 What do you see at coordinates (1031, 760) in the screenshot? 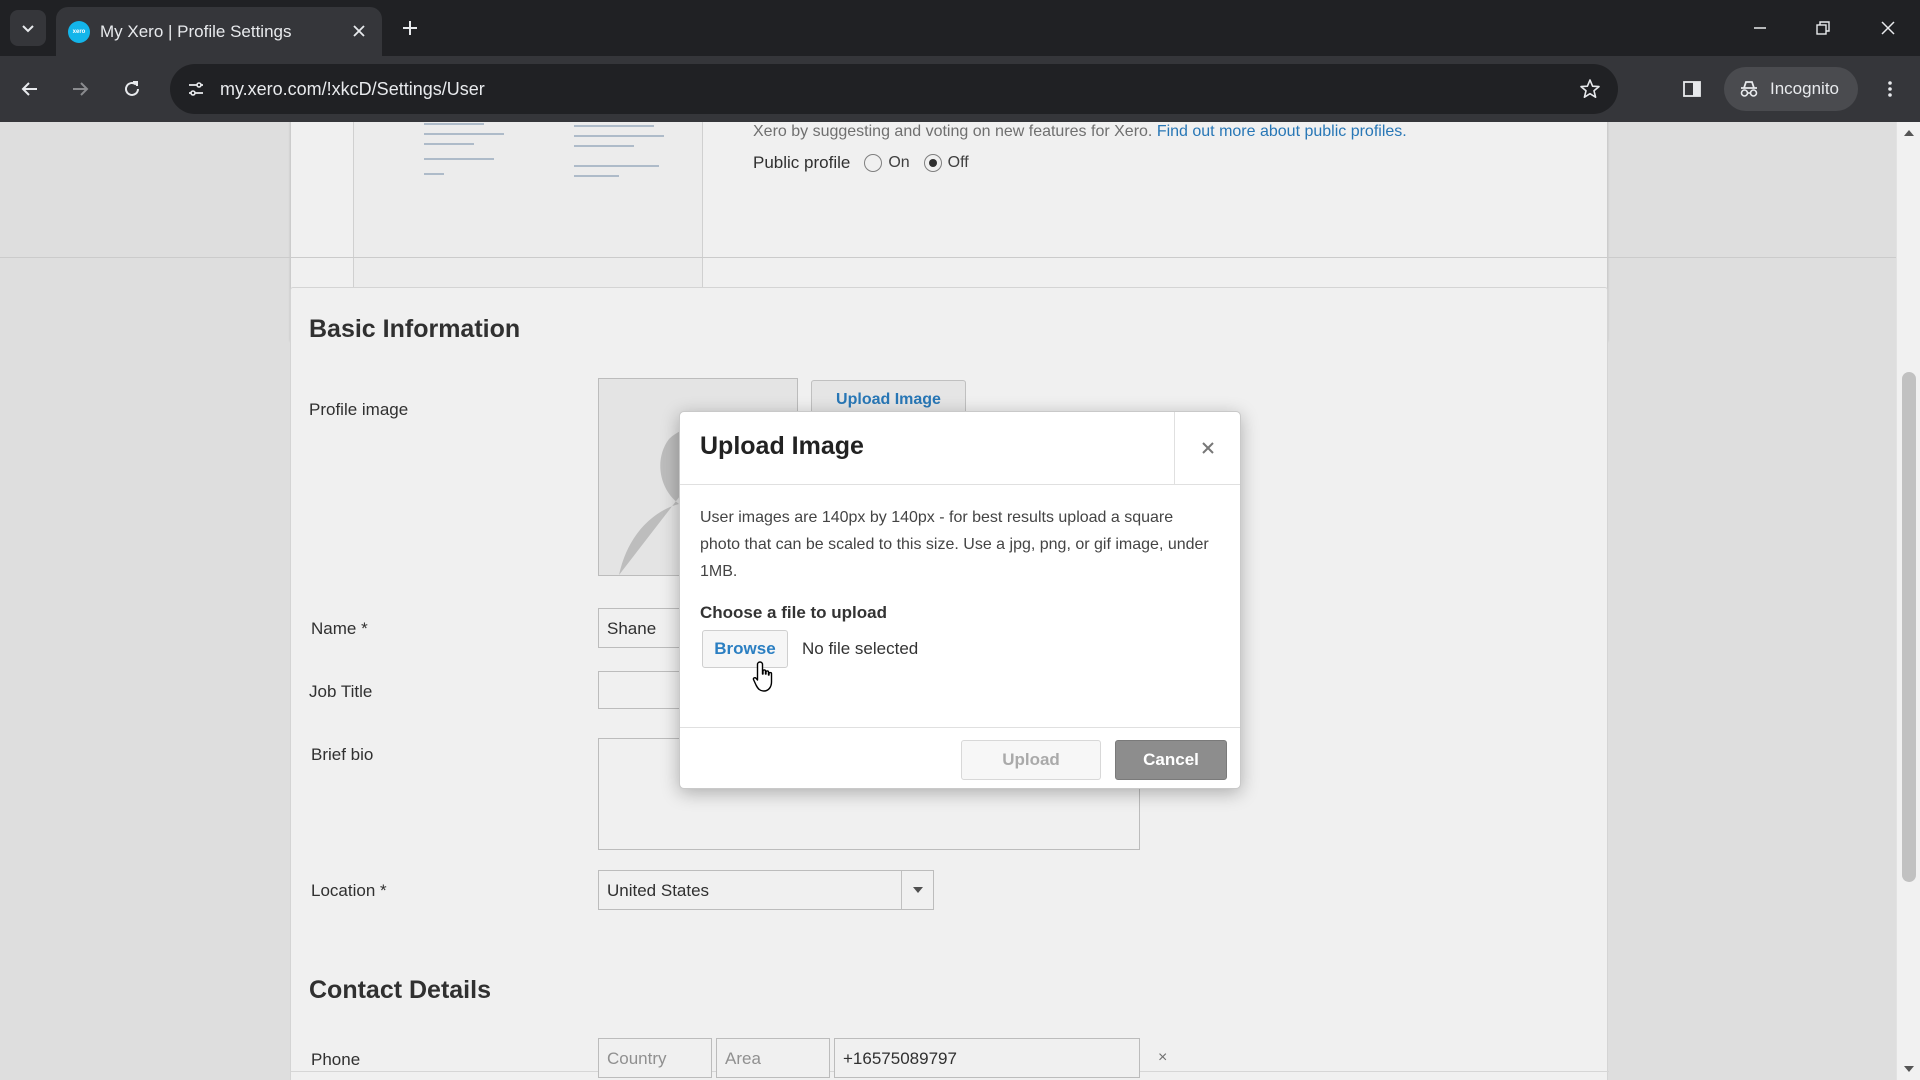
I see `upload-button: Upload` at bounding box center [1031, 760].